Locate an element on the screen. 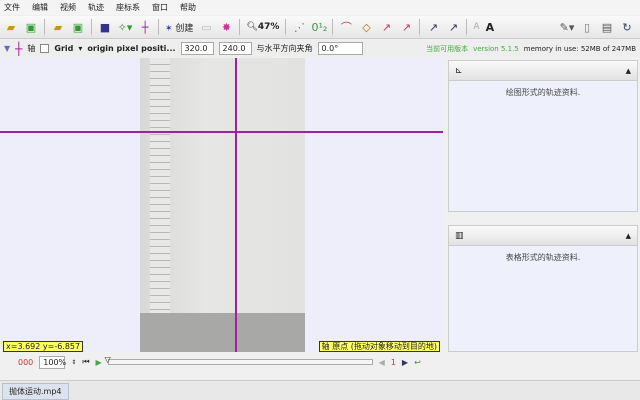 The image size is (640, 400). menu-track: 轨迹 is located at coordinates (96, 7).